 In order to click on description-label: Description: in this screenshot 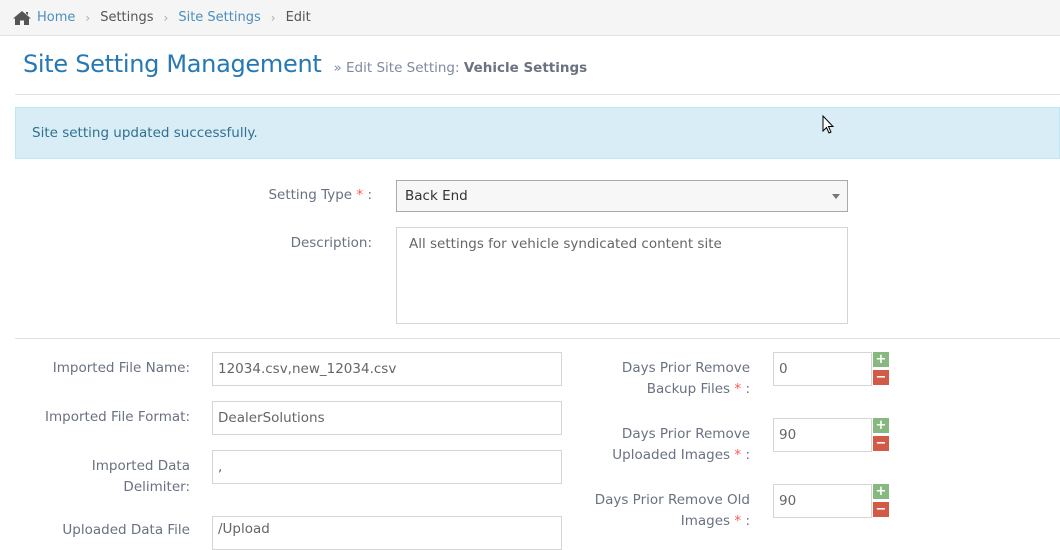, I will do `click(331, 243)`.